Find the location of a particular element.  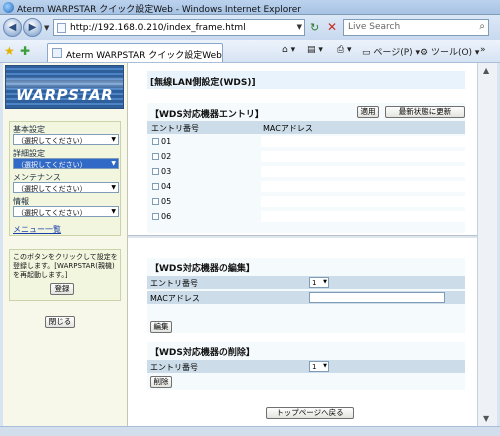

menu-basic-select: （選択してください） ▼ is located at coordinates (66, 139).